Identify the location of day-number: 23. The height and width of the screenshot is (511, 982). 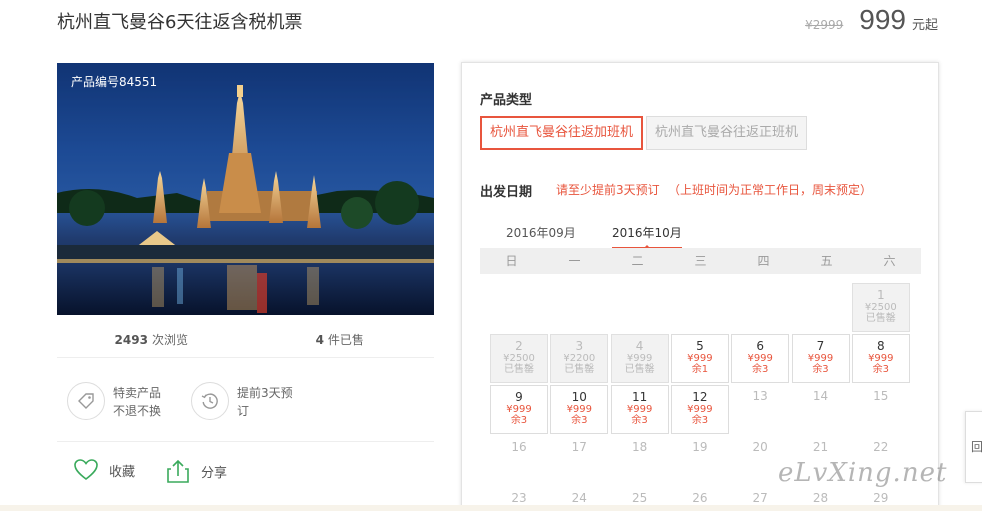
(519, 498).